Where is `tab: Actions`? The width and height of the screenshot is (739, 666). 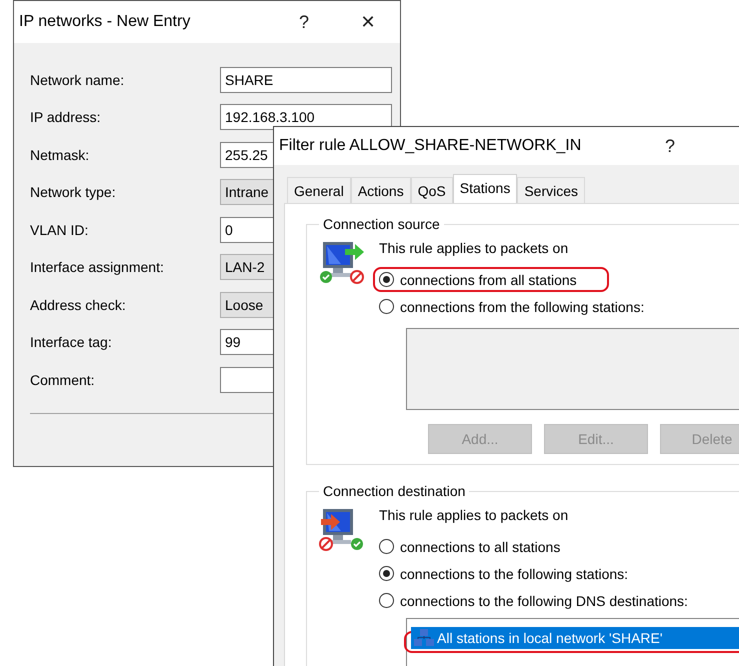 tab: Actions is located at coordinates (380, 190).